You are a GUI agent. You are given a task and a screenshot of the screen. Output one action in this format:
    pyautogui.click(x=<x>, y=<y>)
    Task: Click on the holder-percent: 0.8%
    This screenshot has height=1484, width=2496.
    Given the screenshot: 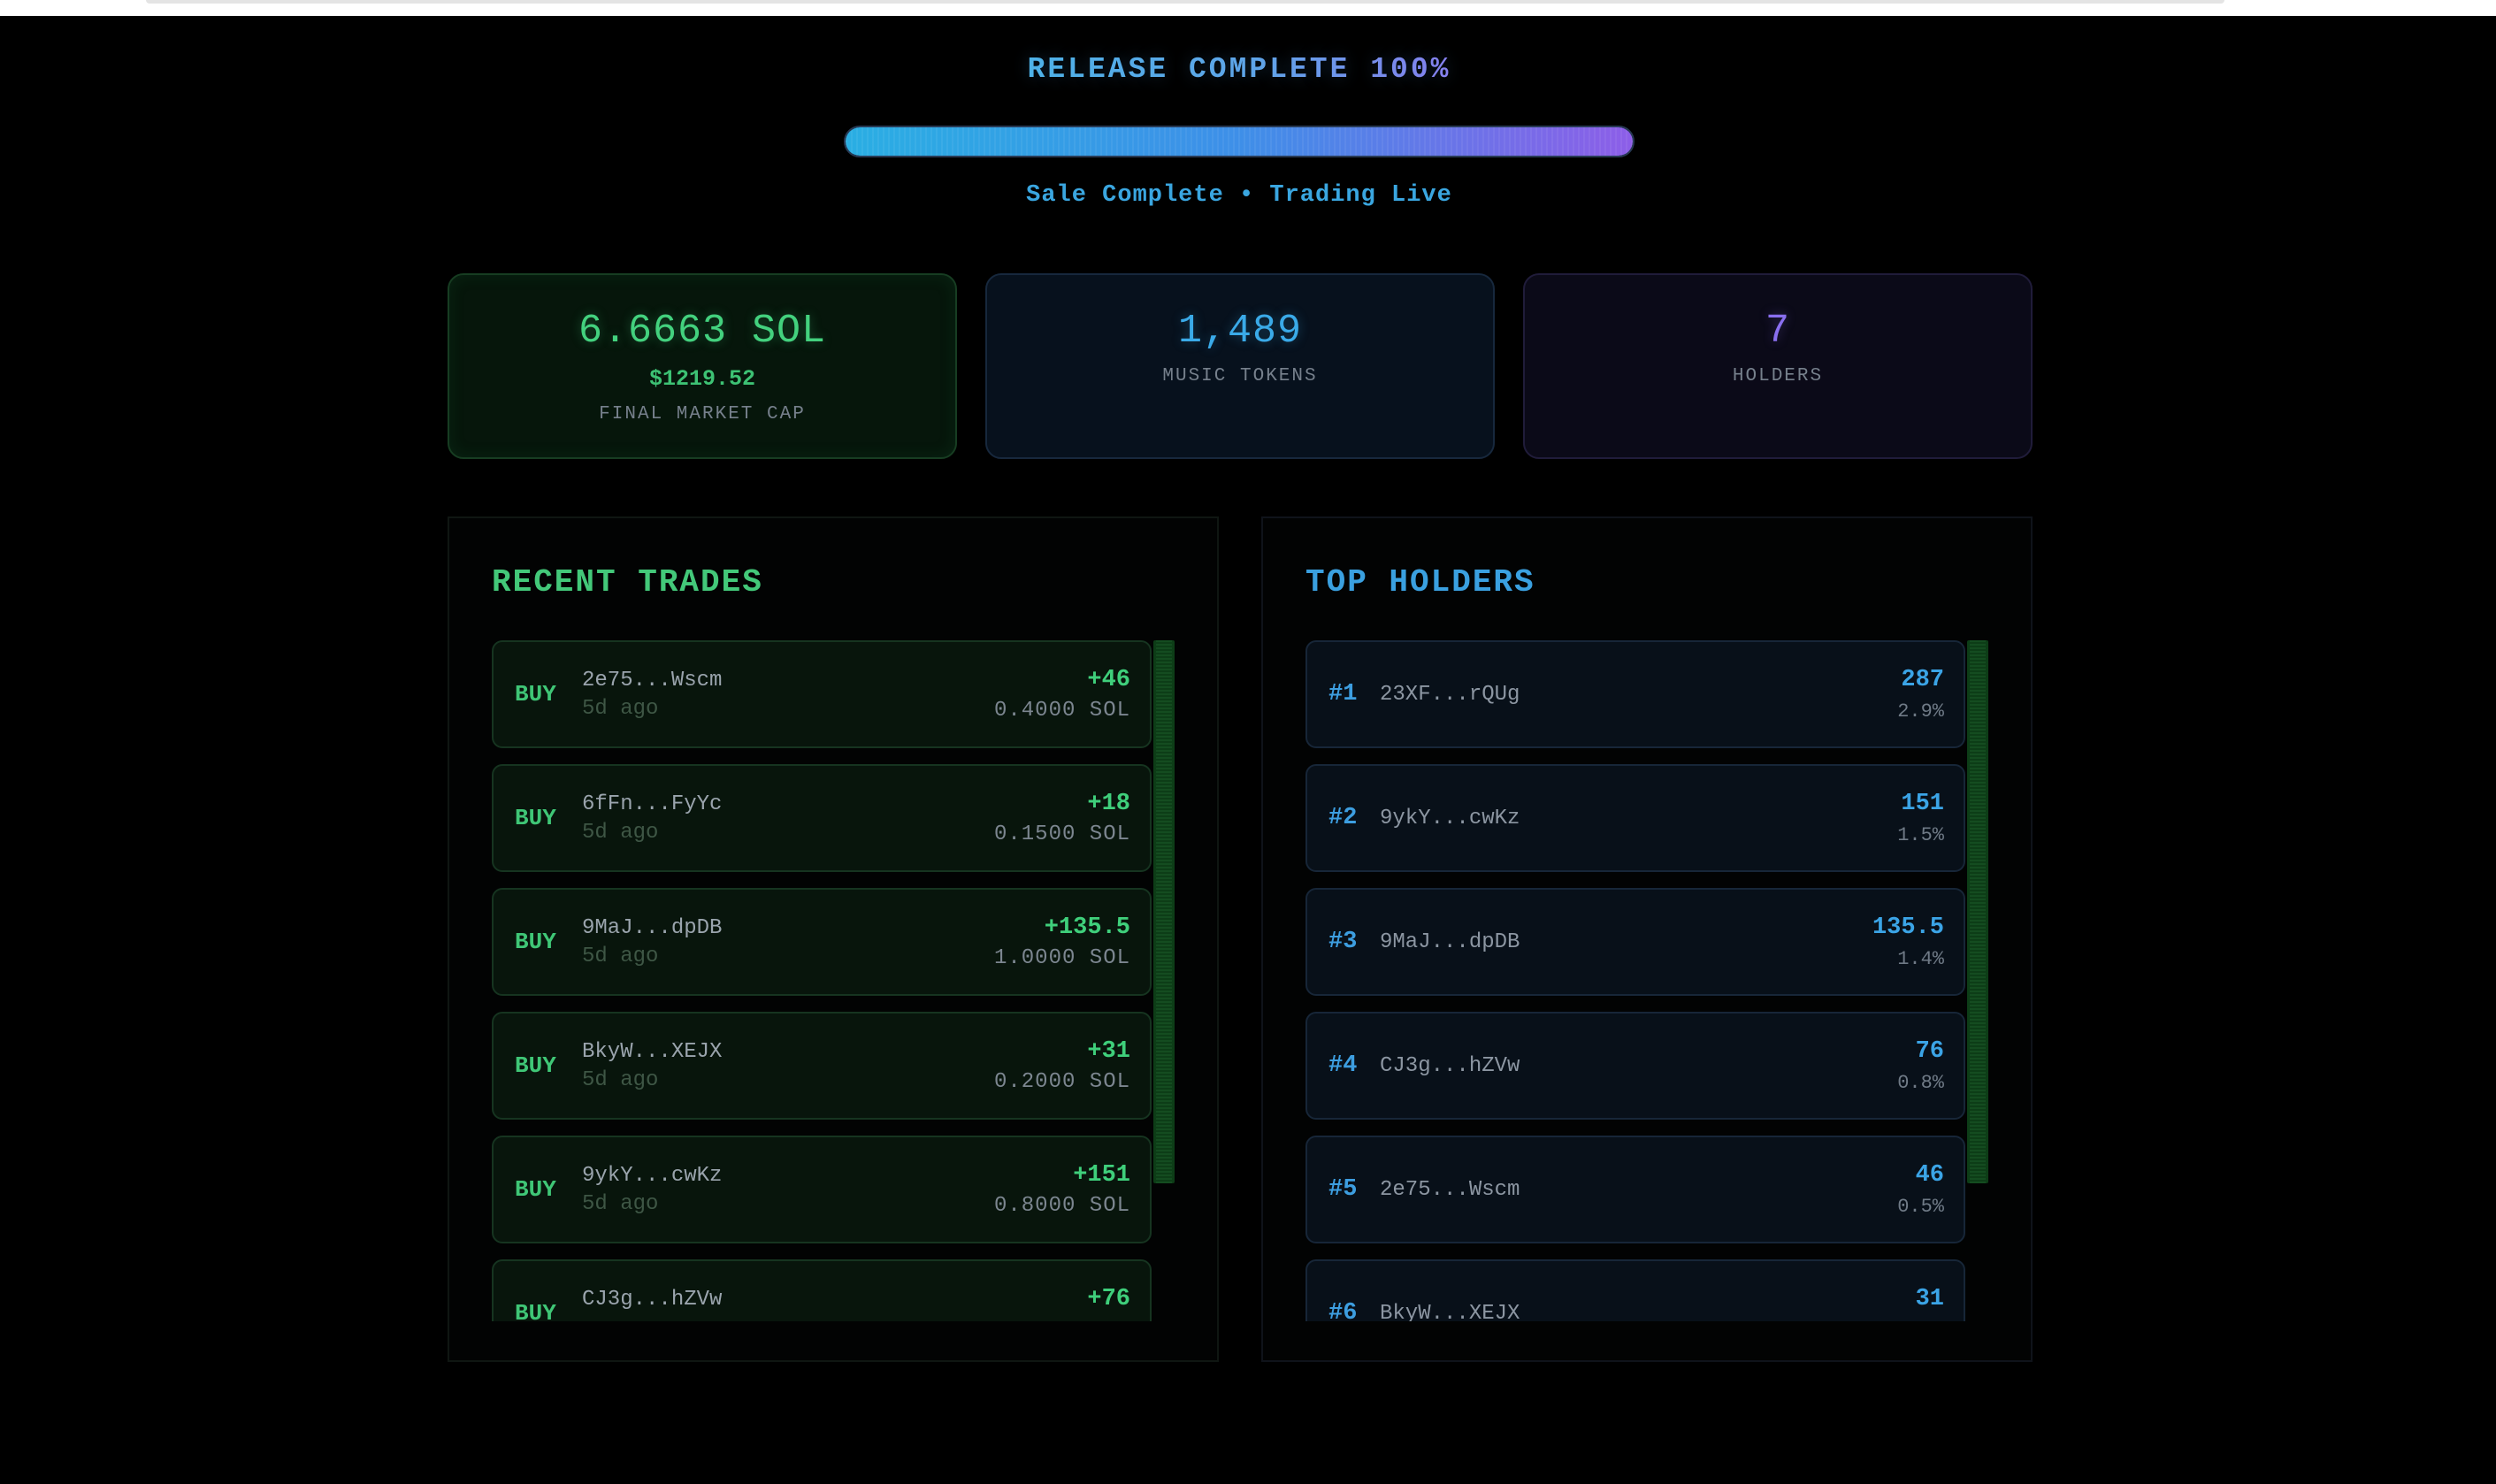 What is the action you would take?
    pyautogui.click(x=1921, y=1083)
    